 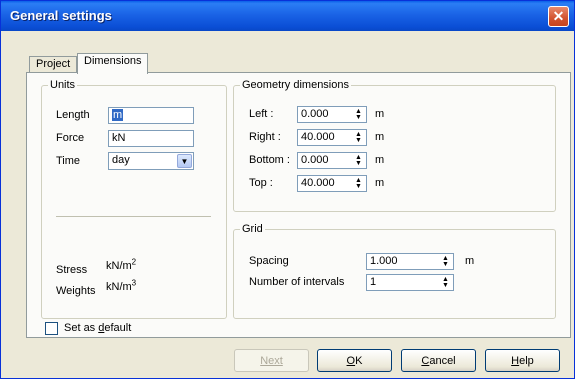 I want to click on grid-legend: Grid, so click(x=252, y=229).